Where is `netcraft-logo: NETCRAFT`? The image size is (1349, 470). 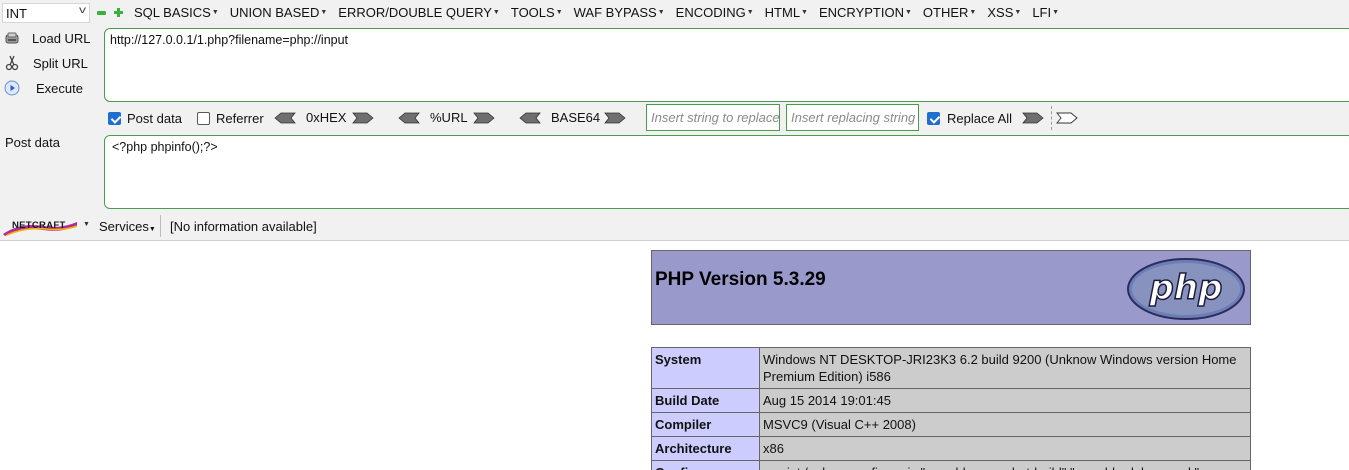 netcraft-logo: NETCRAFT is located at coordinates (40, 227).